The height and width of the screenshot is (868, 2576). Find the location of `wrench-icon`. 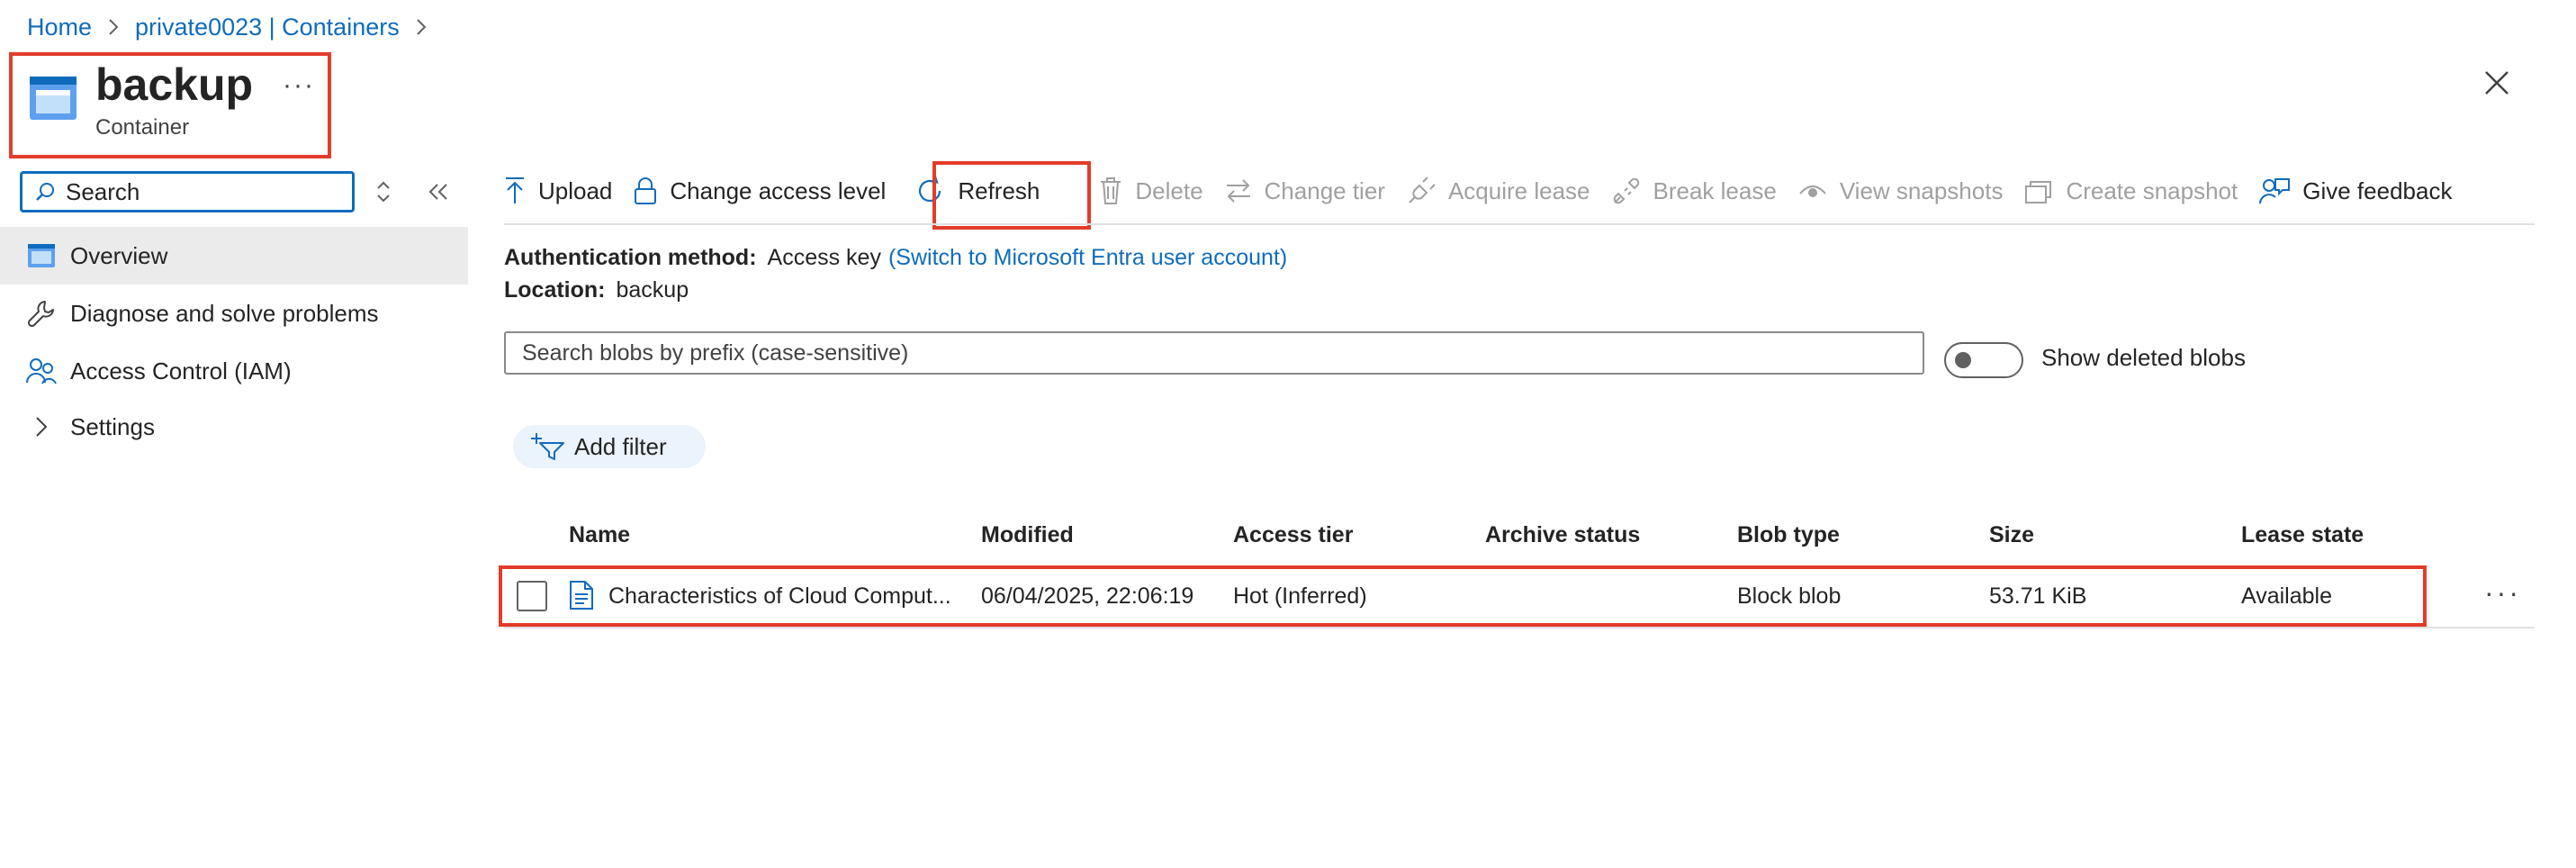

wrench-icon is located at coordinates (41, 313).